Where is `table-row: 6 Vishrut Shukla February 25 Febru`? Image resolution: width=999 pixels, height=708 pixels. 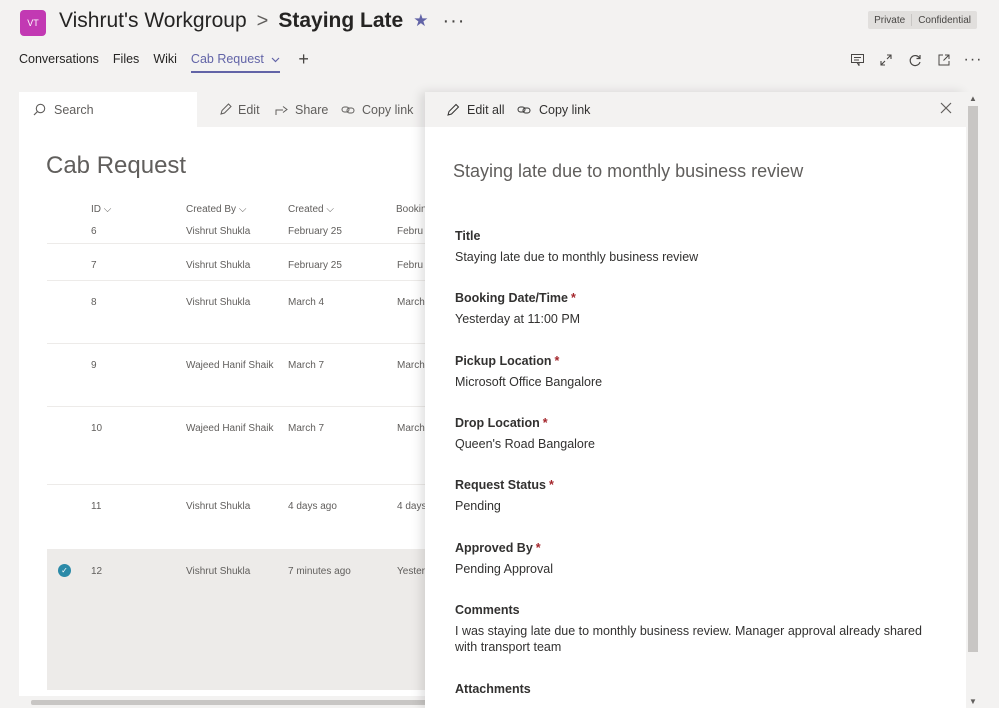 table-row: 6 Vishrut Shukla February 25 Febru is located at coordinates (243, 235).